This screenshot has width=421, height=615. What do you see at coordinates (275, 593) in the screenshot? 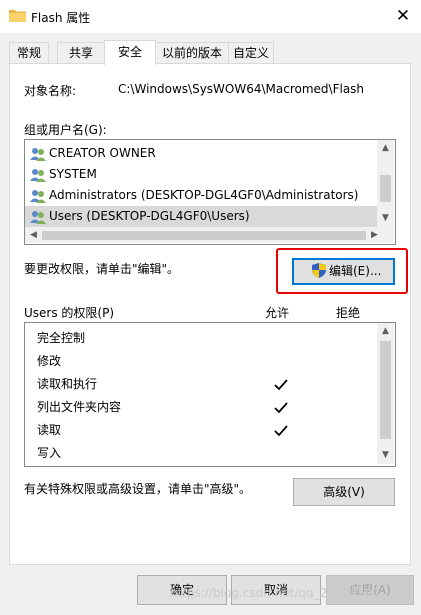
I see `watermark: https://blog.csdn.net/qq_26884501` at bounding box center [275, 593].